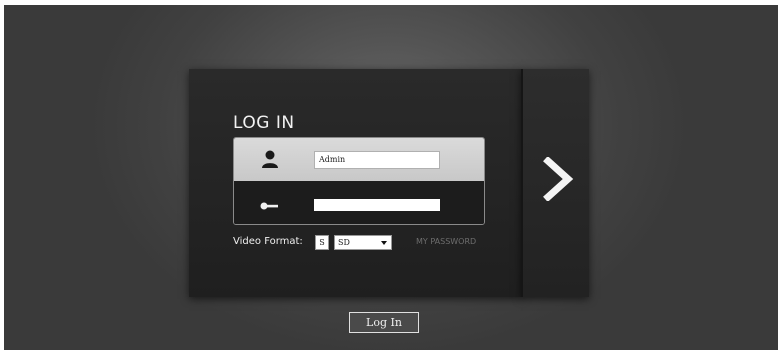 Image resolution: width=778 pixels, height=355 pixels. What do you see at coordinates (377, 160) in the screenshot?
I see `username-input: Admin` at bounding box center [377, 160].